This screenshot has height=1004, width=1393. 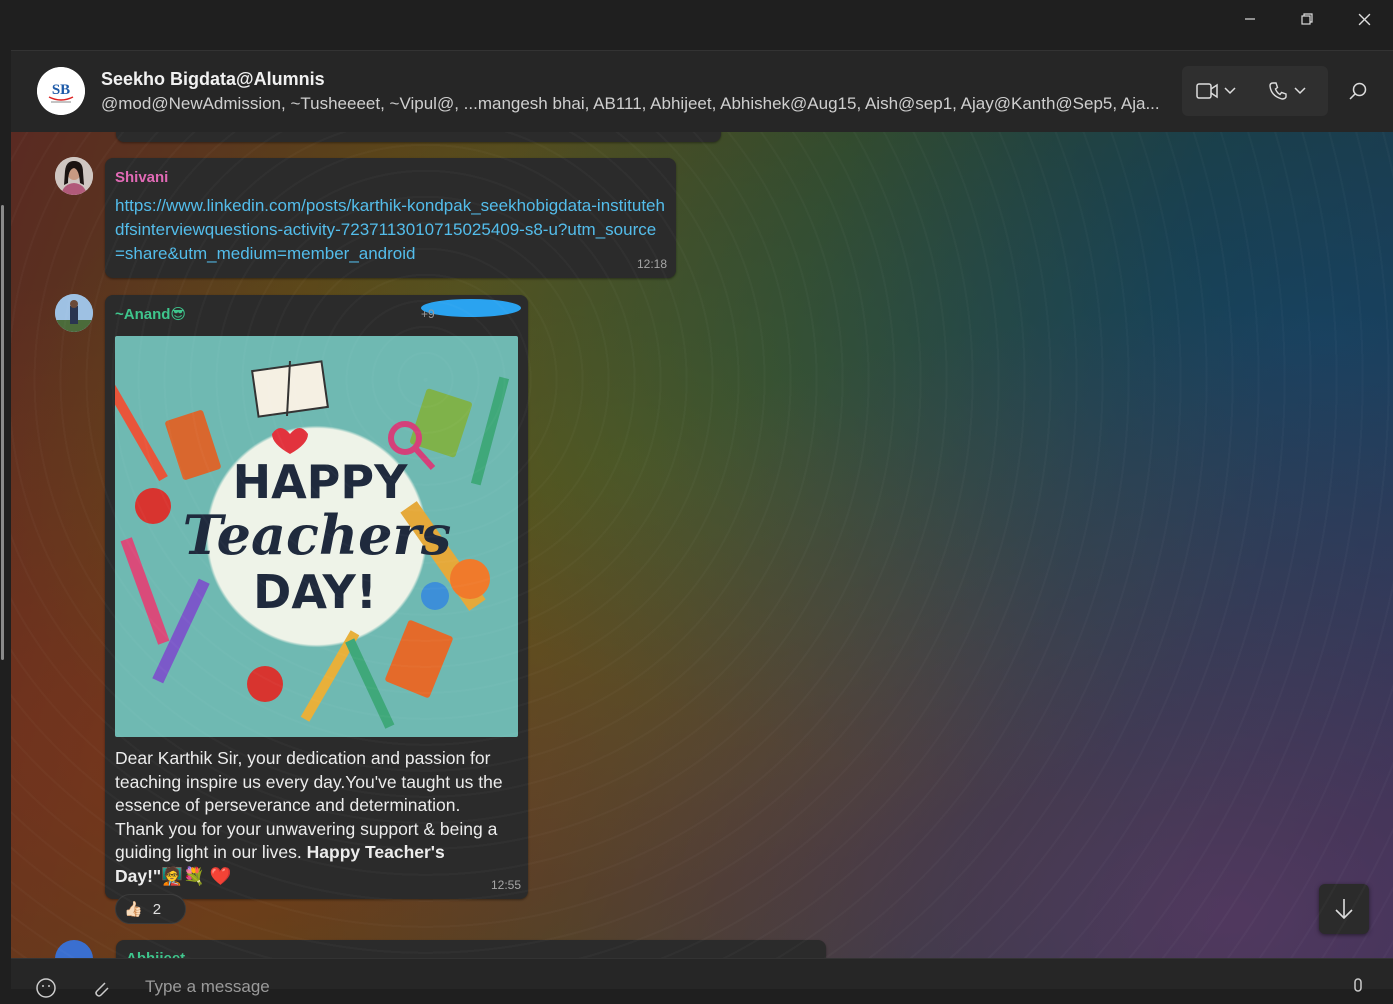 I want to click on call-controls, so click(x=1255, y=91).